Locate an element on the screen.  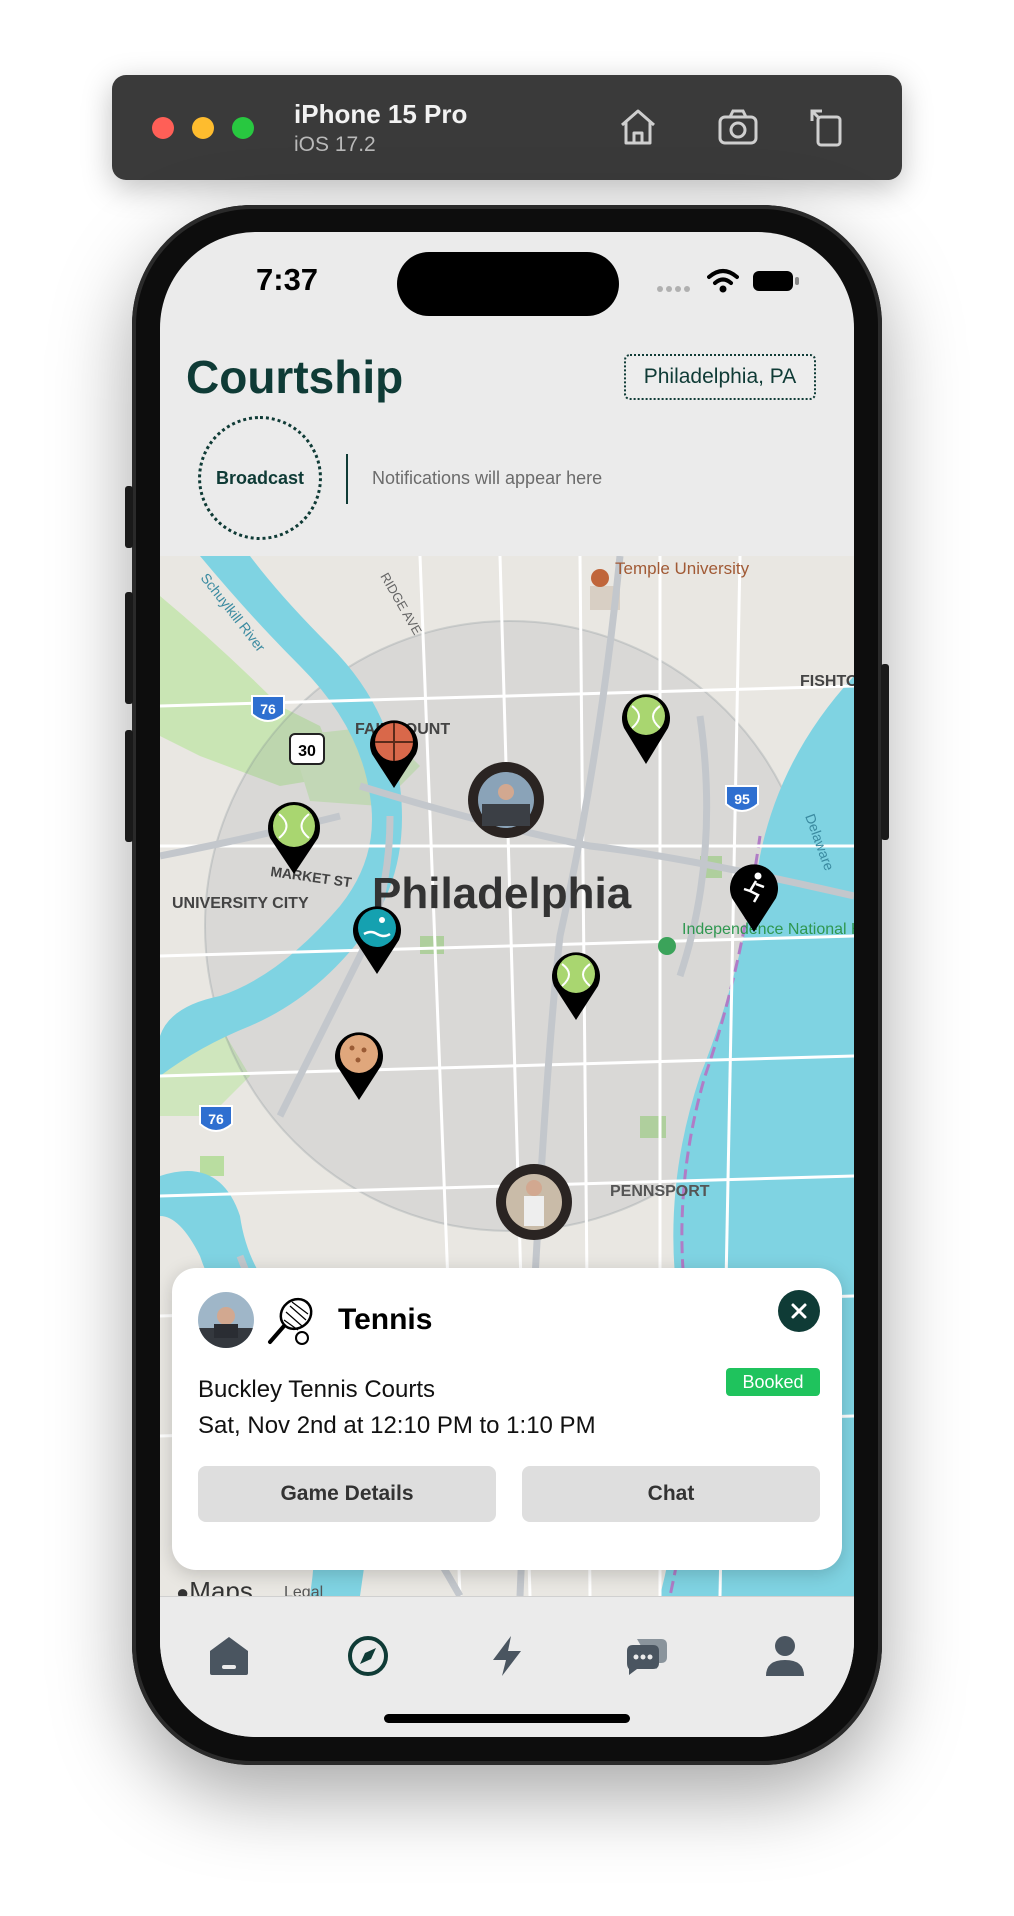
shield-label: 95 is located at coordinates (742, 799).